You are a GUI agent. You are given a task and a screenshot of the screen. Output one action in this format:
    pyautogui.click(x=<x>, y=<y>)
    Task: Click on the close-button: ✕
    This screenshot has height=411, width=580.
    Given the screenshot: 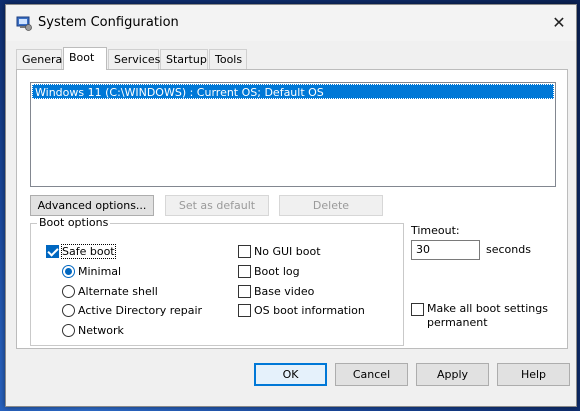 What is the action you would take?
    pyautogui.click(x=559, y=22)
    